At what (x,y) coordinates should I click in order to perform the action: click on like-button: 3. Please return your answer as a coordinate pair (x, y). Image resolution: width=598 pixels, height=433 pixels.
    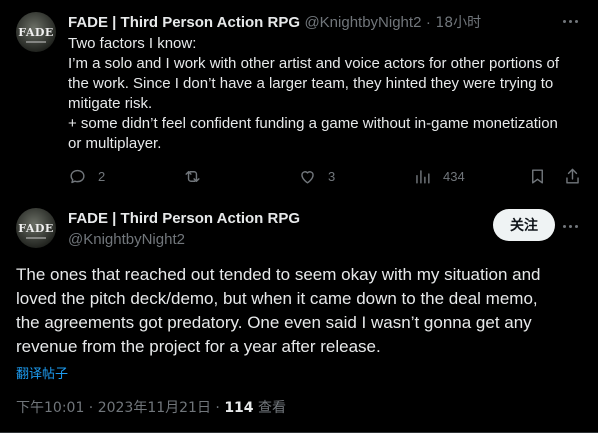
    Looking at the image, I should click on (316, 176).